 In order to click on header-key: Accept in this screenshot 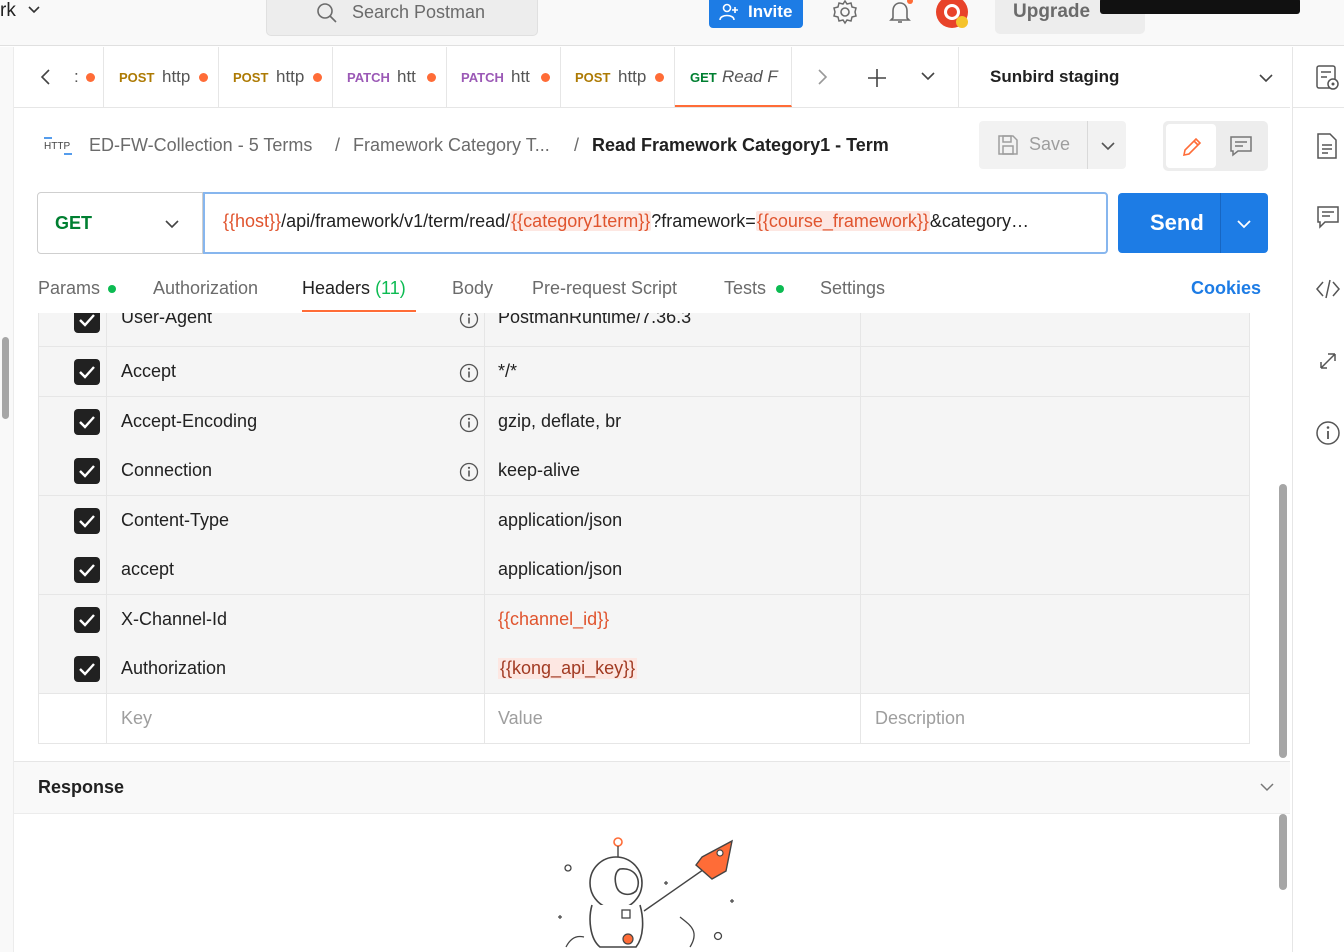, I will do `click(148, 371)`.